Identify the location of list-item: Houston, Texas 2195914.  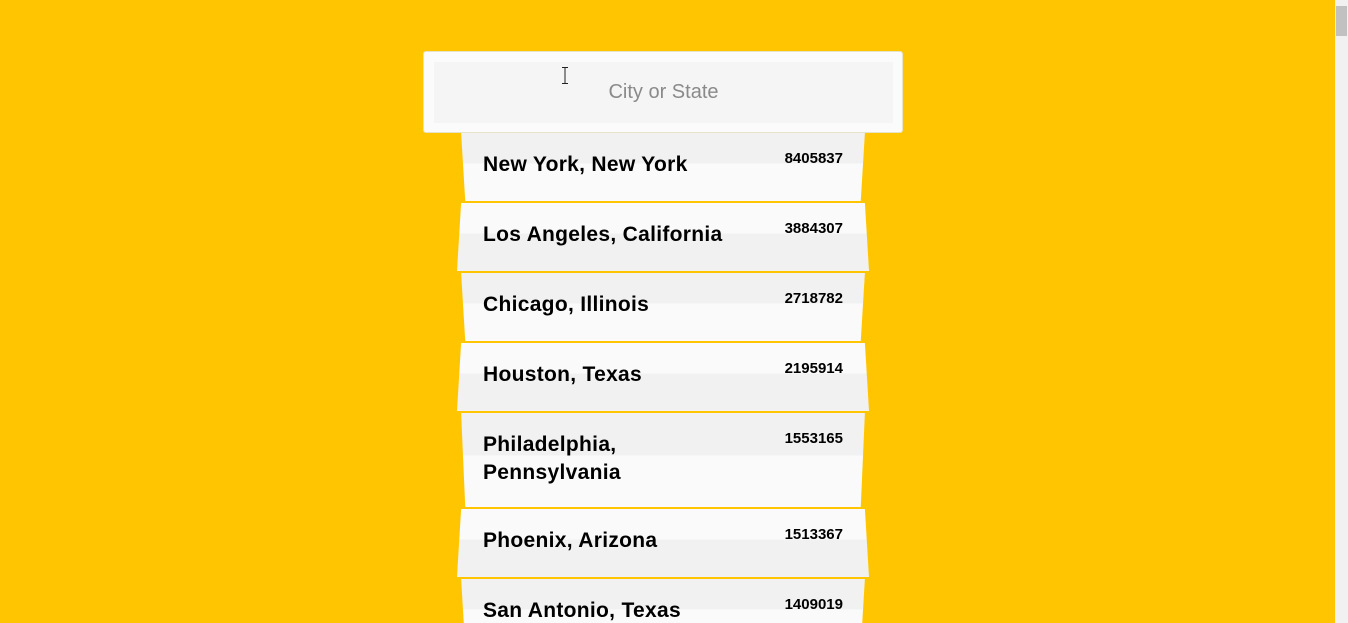
(663, 377).